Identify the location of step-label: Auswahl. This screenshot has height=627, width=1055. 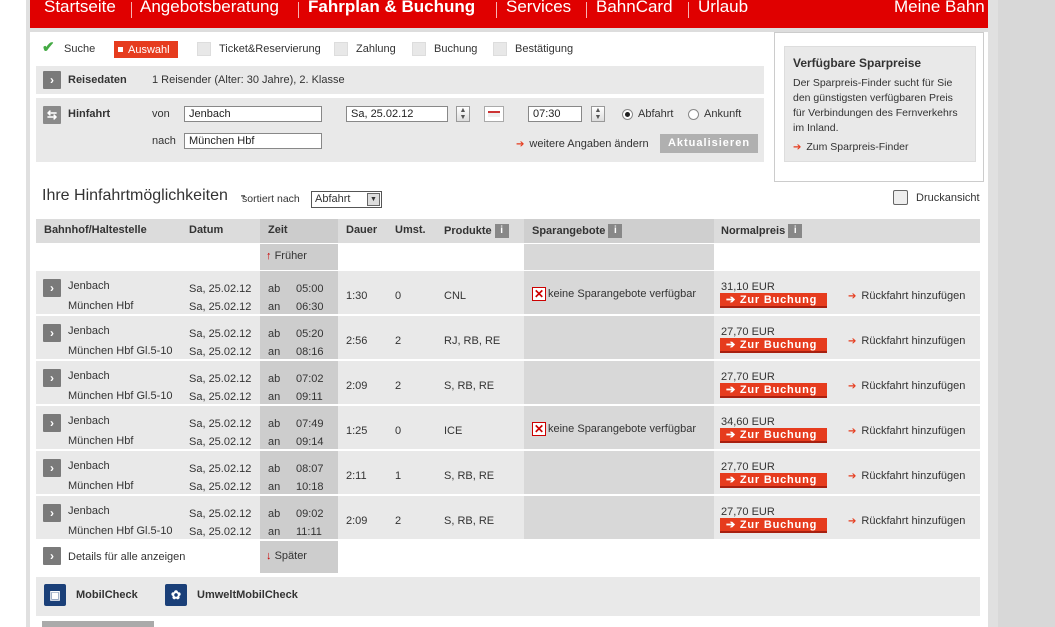
(149, 49).